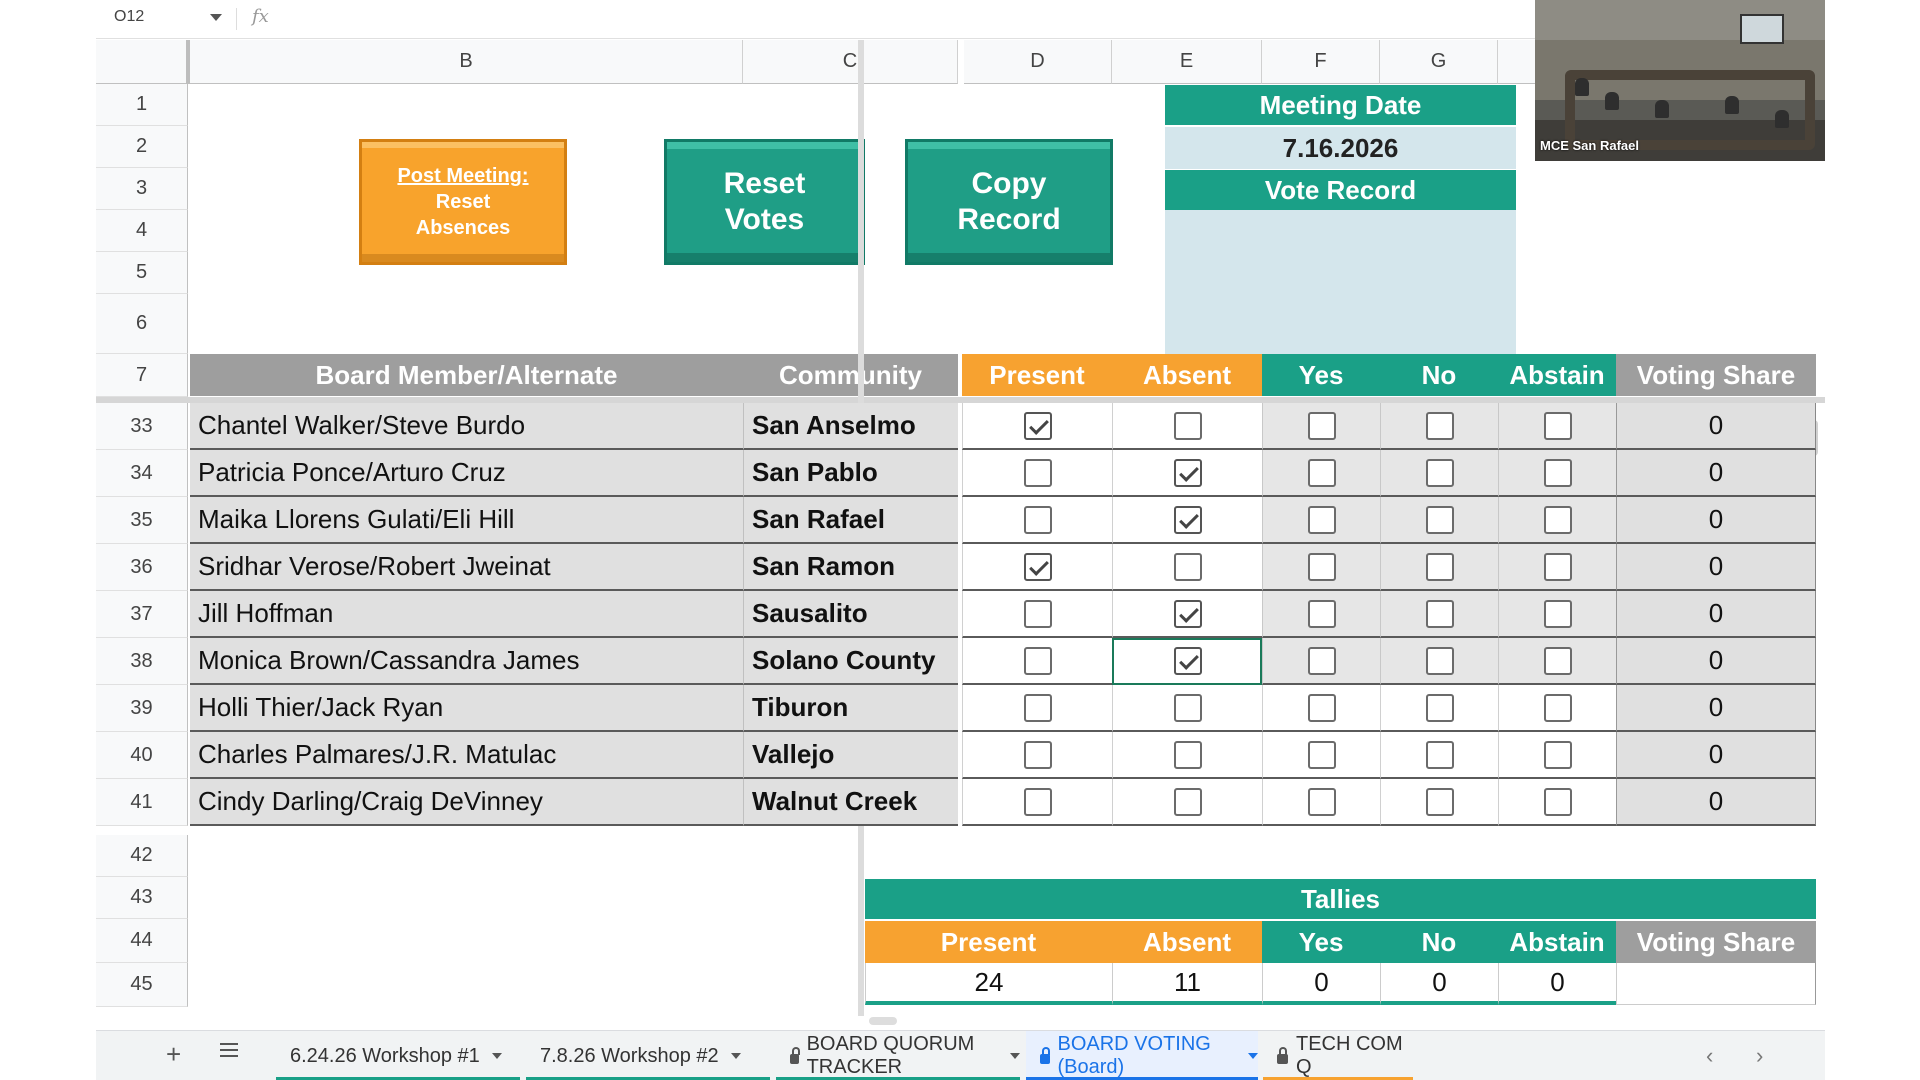  Describe the element at coordinates (142, 189) in the screenshot. I see `row-header: 3` at that location.